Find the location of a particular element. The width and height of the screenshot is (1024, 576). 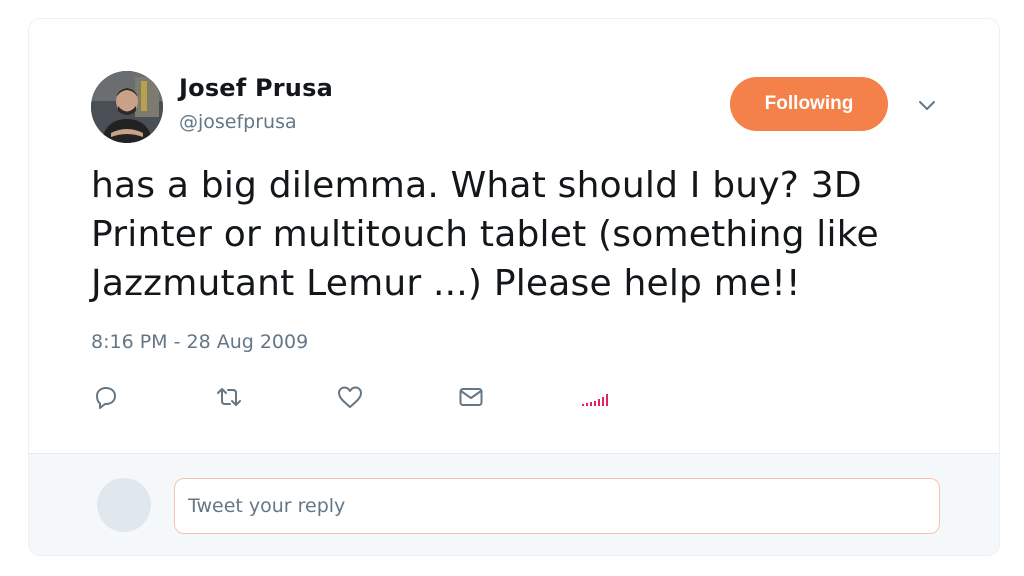

reply-input is located at coordinates (557, 506).